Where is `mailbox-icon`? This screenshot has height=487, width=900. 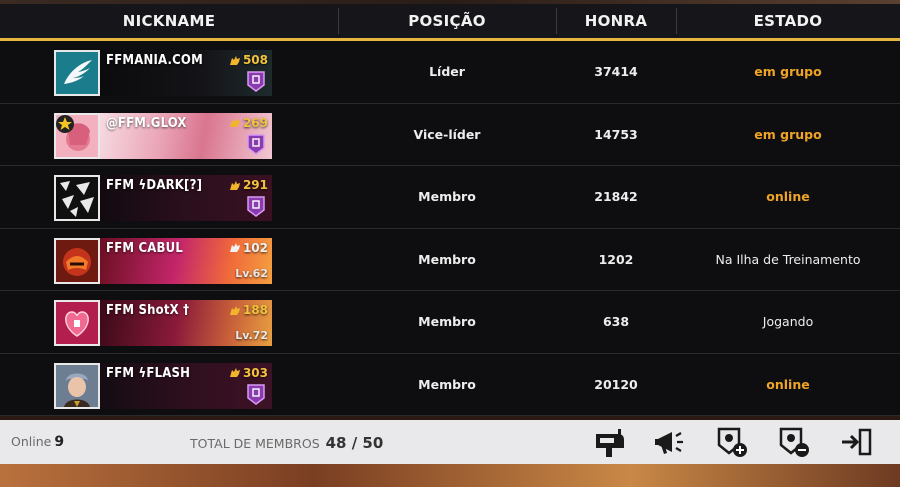
mailbox-icon is located at coordinates (610, 442).